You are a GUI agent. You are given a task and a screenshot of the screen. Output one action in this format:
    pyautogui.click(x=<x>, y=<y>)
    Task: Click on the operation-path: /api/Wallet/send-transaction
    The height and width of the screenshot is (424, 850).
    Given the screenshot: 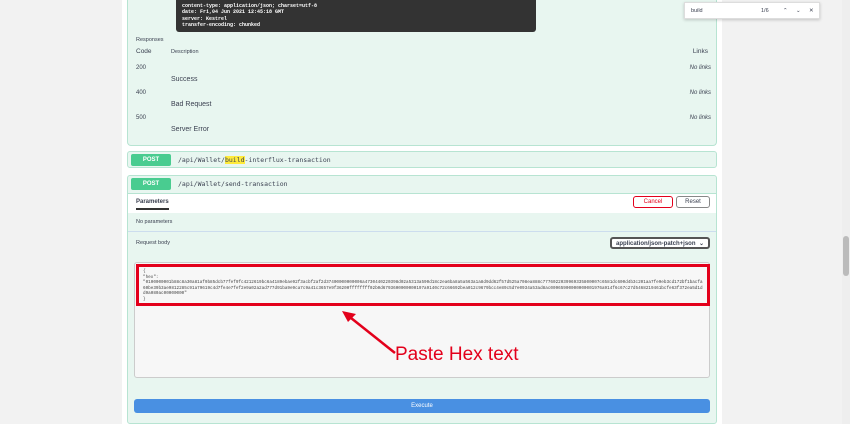 What is the action you would take?
    pyautogui.click(x=233, y=184)
    